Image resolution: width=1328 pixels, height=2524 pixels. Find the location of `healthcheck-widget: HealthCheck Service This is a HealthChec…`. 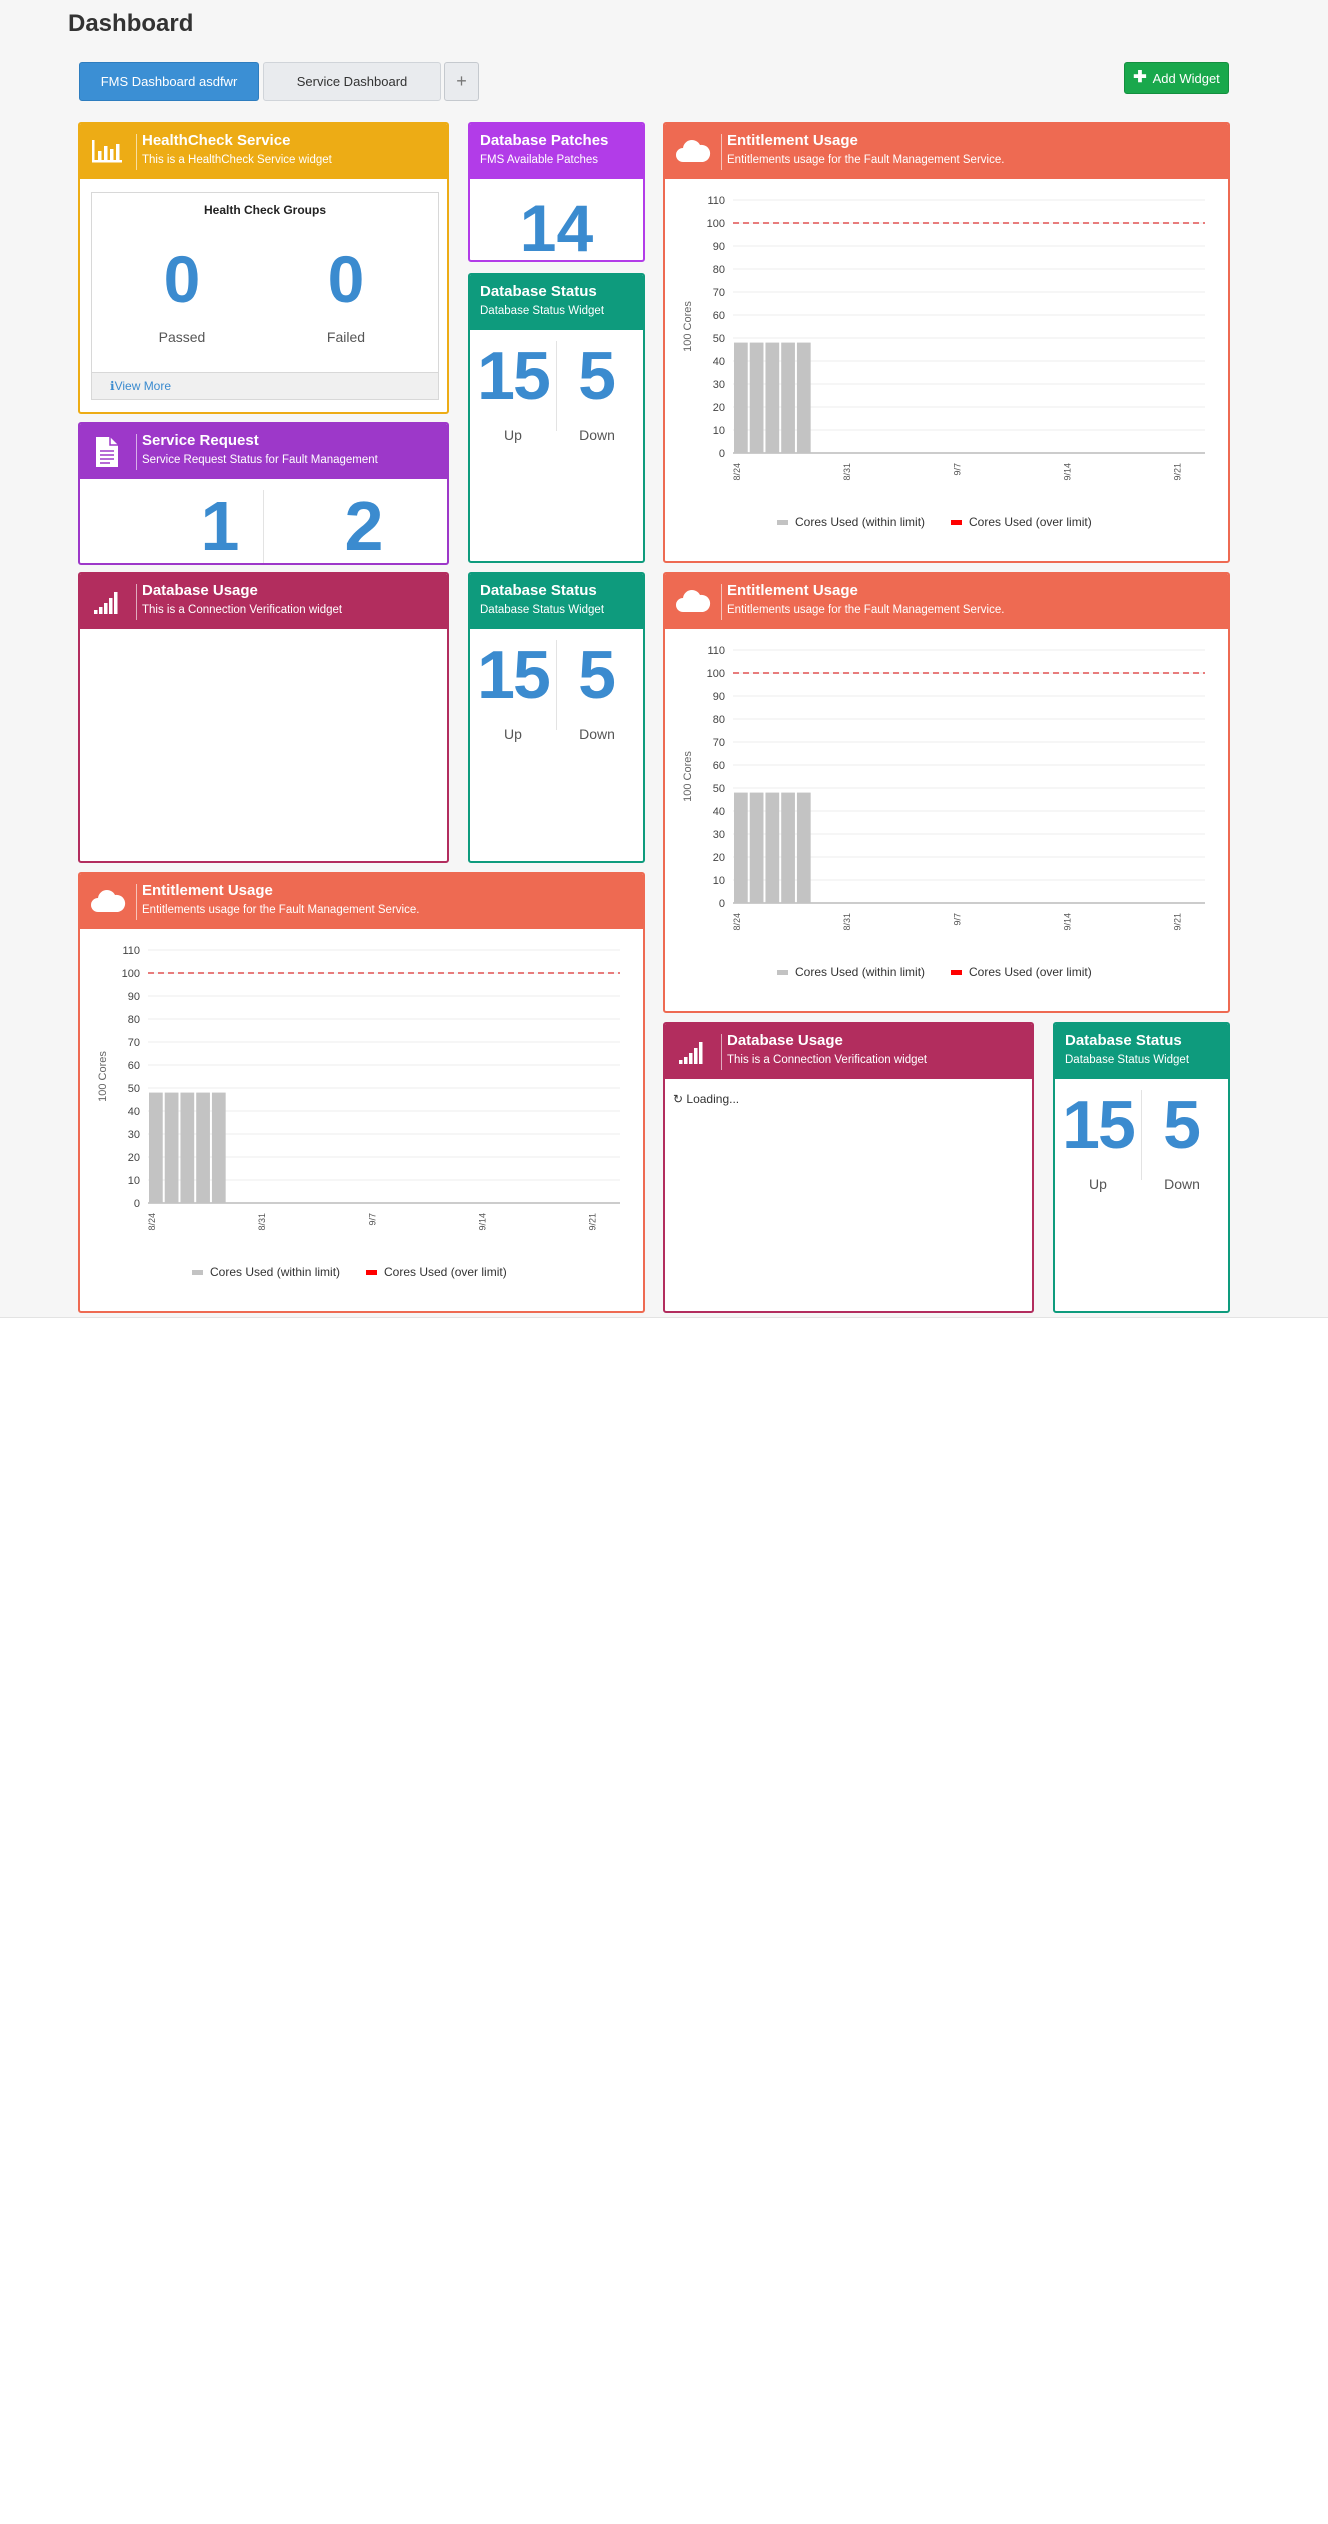

healthcheck-widget: HealthCheck Service This is a HealthChec… is located at coordinates (263, 268).